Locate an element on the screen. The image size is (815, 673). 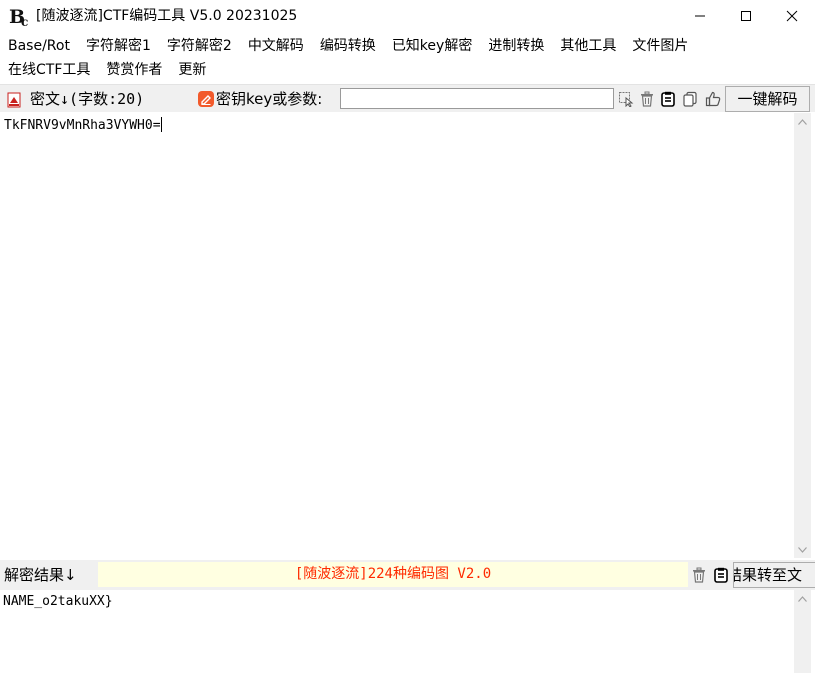
key-input is located at coordinates (477, 98).